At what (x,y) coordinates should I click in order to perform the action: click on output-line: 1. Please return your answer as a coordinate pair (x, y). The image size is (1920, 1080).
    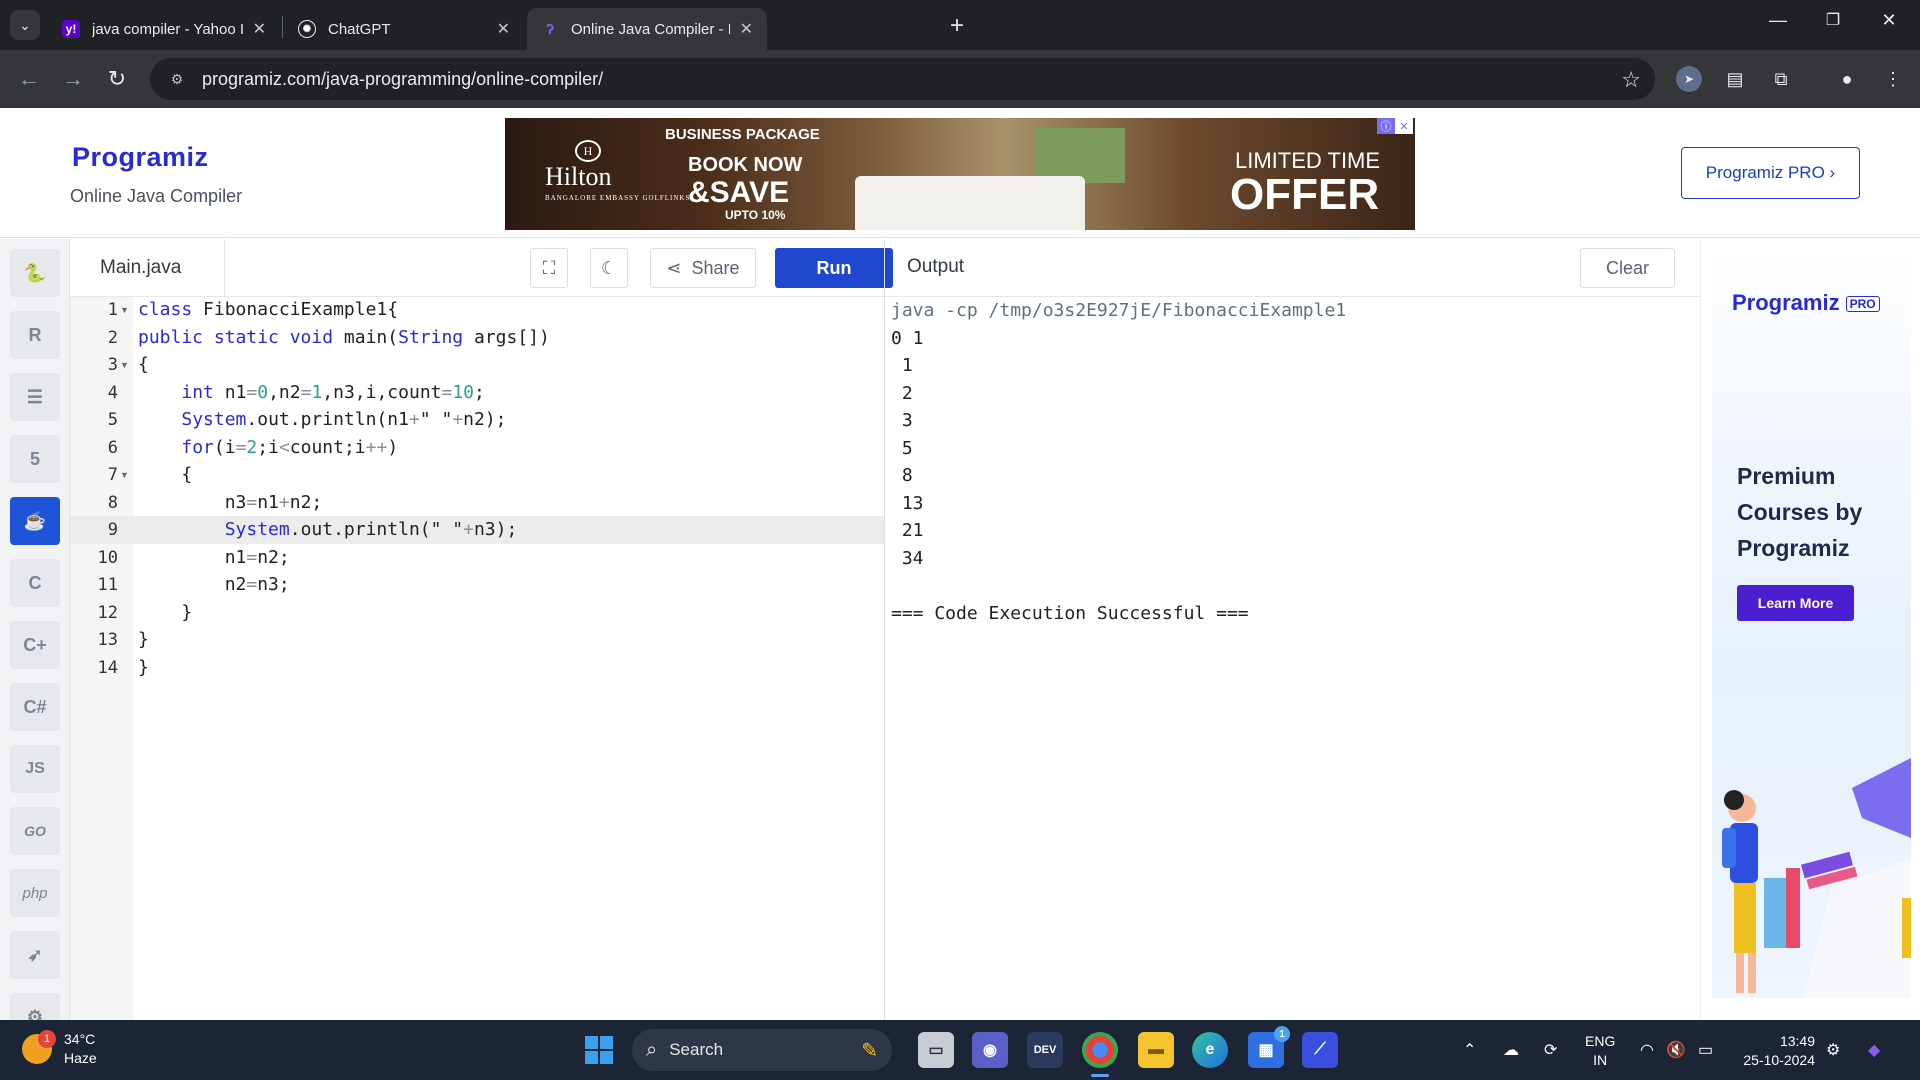
    Looking at the image, I should click on (902, 365).